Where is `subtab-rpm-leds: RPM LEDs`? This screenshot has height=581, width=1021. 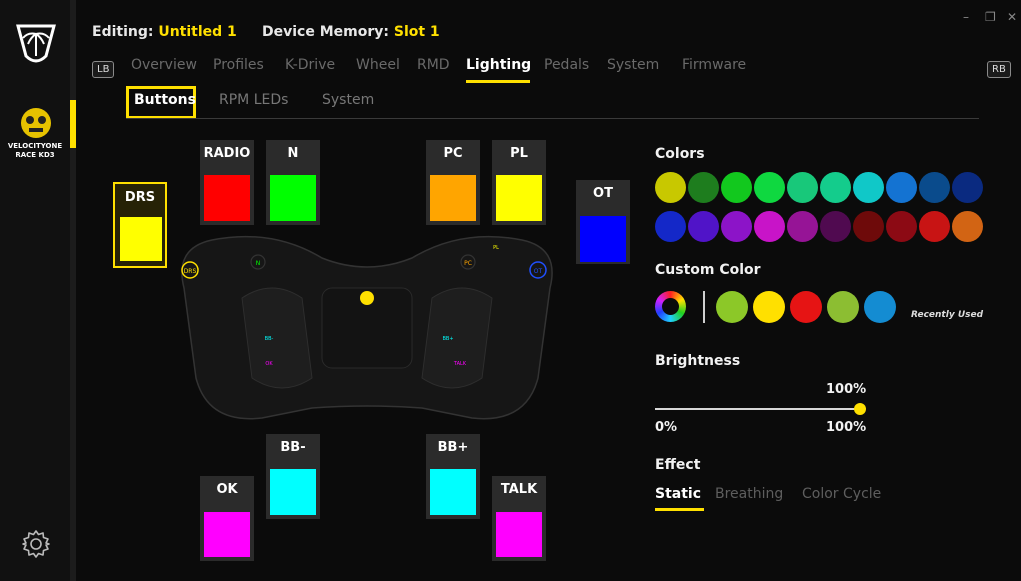 subtab-rpm-leds: RPM LEDs is located at coordinates (253, 100).